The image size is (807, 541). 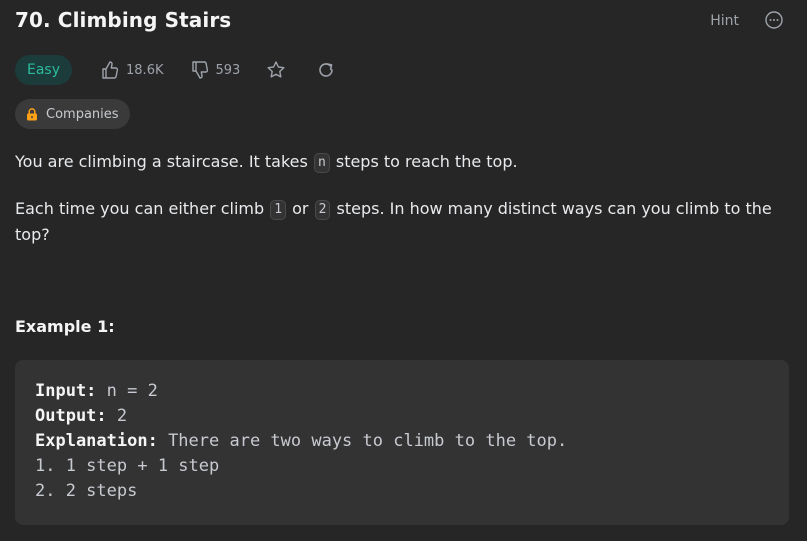 What do you see at coordinates (96, 441) in the screenshot?
I see `explanation-label: Explanation:` at bounding box center [96, 441].